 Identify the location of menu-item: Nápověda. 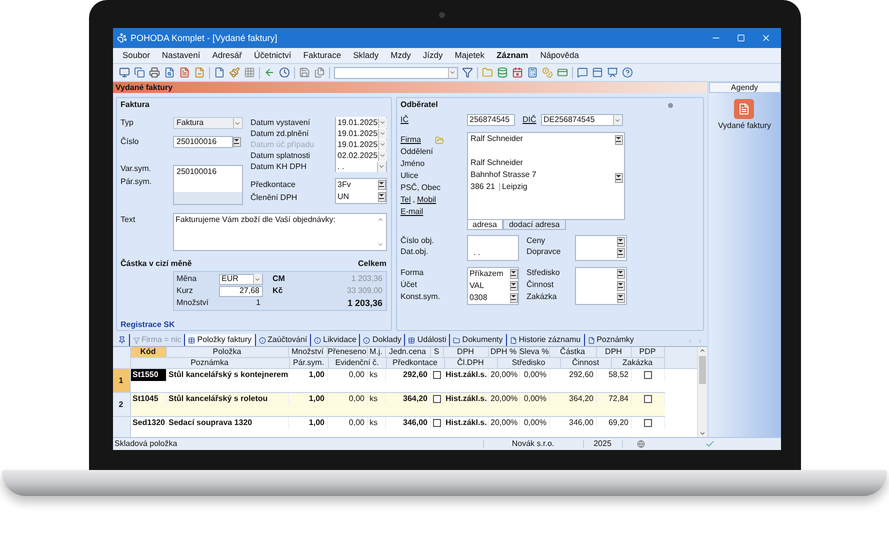
(559, 55).